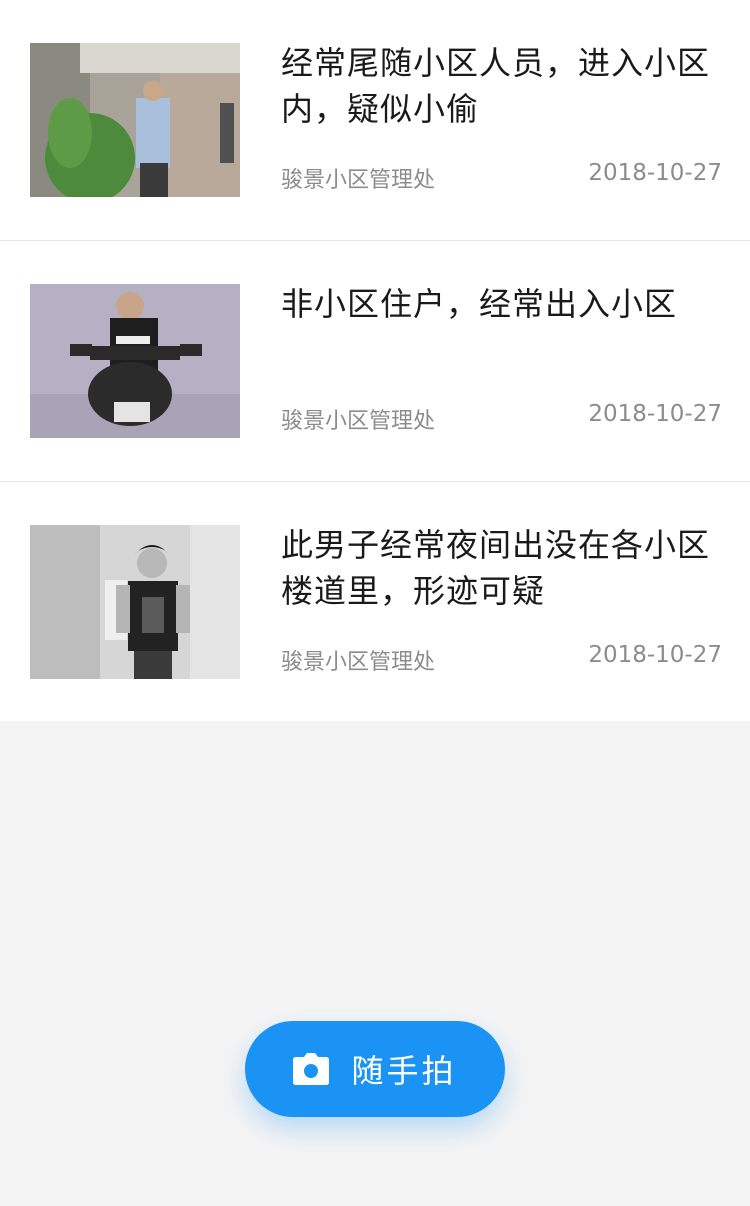 Image resolution: width=750 pixels, height=1206 pixels. Describe the element at coordinates (496, 568) in the screenshot. I see `post-title: 此男子经常夜间出没在各小区楼道里，形迹可疑` at that location.